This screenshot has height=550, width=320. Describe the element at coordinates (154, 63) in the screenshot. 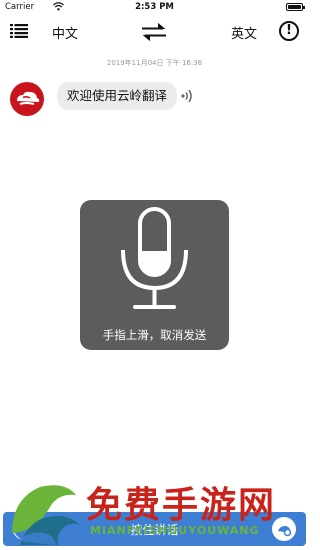

I see `message-timestamp: 2019年11月04日 下午 16:36` at that location.